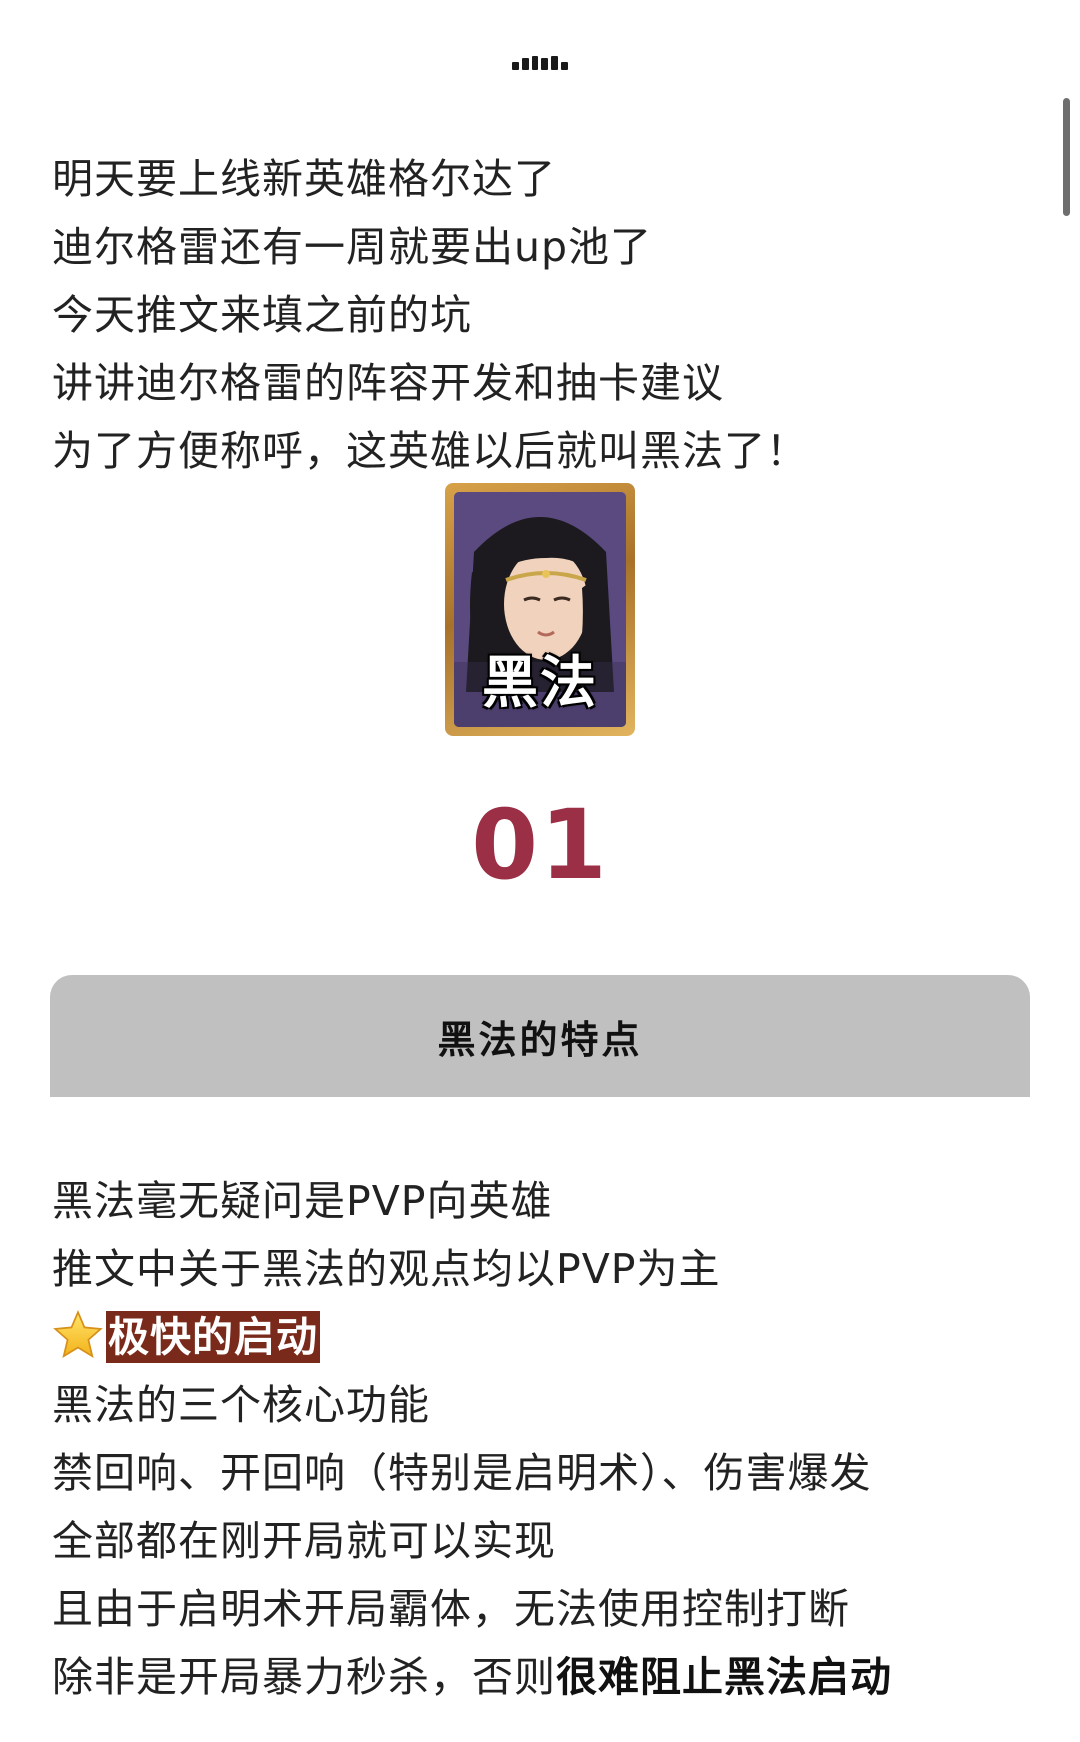 Image resolution: width=1080 pixels, height=1742 pixels. I want to click on intro-line: 讲讲迪尔格雷的阵容开发和抽卡建议, so click(388, 383).